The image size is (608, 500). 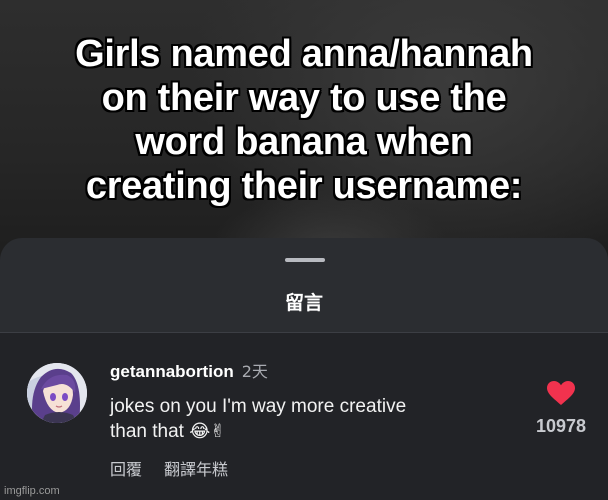 What do you see at coordinates (561, 426) in the screenshot?
I see `like-count: 10978` at bounding box center [561, 426].